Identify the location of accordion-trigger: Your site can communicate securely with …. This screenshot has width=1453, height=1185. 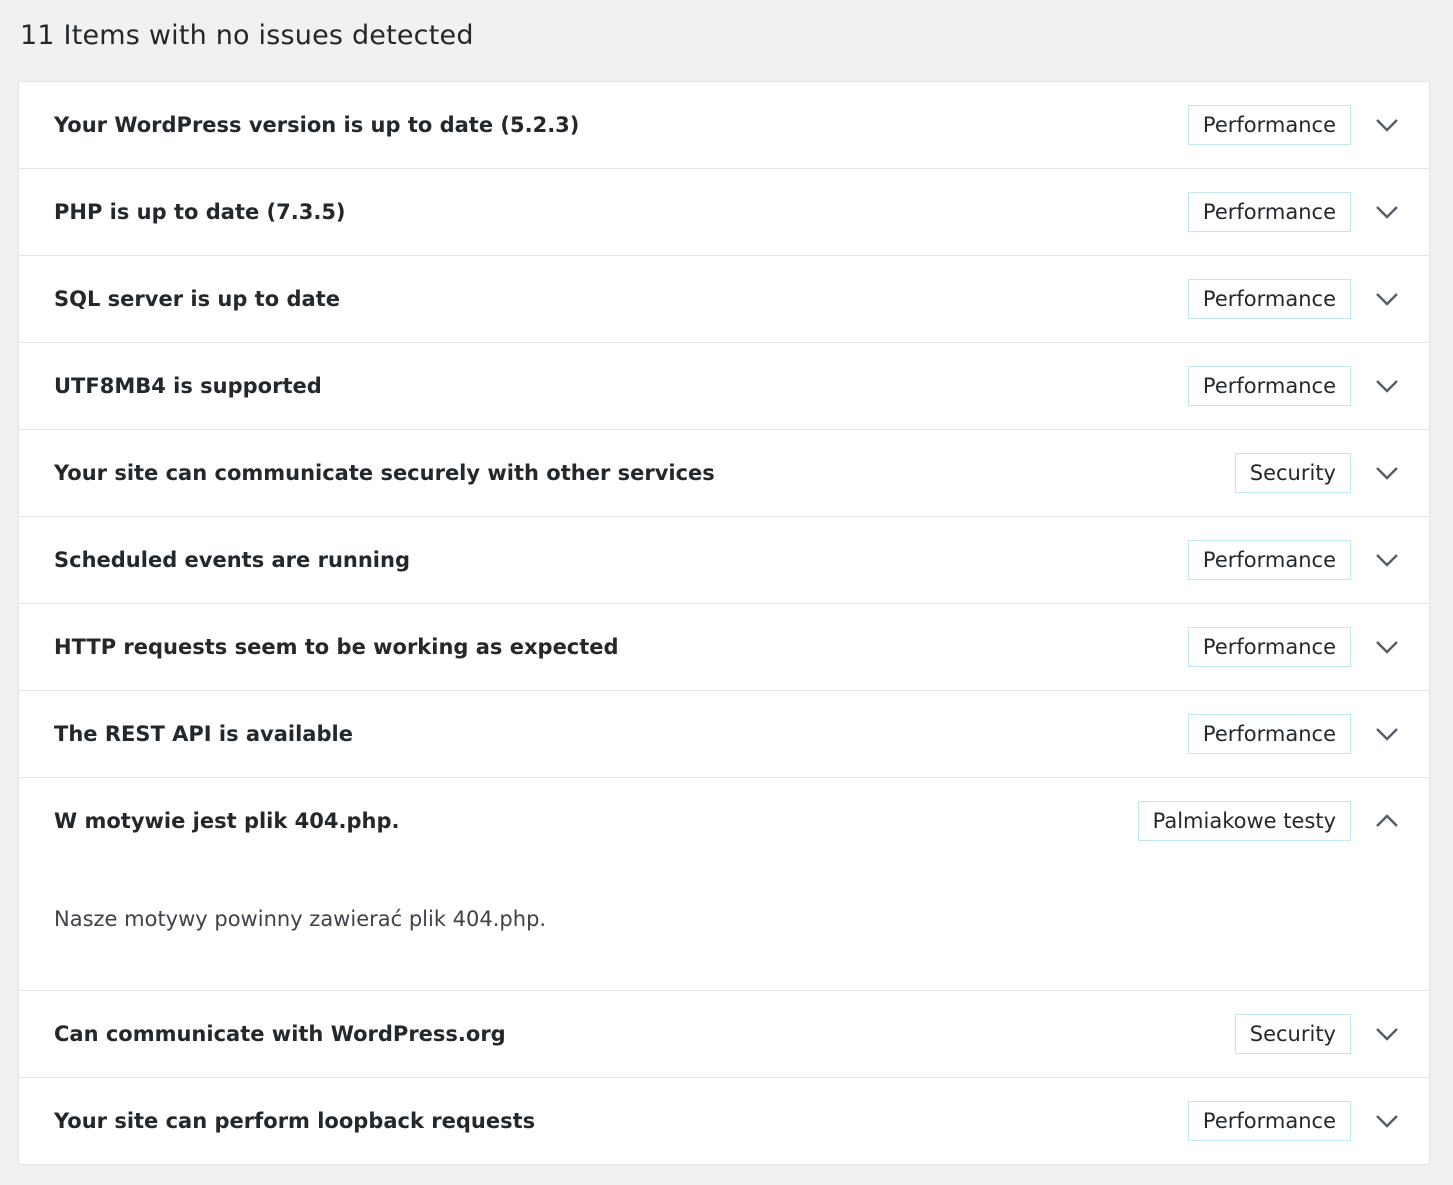
(724, 473).